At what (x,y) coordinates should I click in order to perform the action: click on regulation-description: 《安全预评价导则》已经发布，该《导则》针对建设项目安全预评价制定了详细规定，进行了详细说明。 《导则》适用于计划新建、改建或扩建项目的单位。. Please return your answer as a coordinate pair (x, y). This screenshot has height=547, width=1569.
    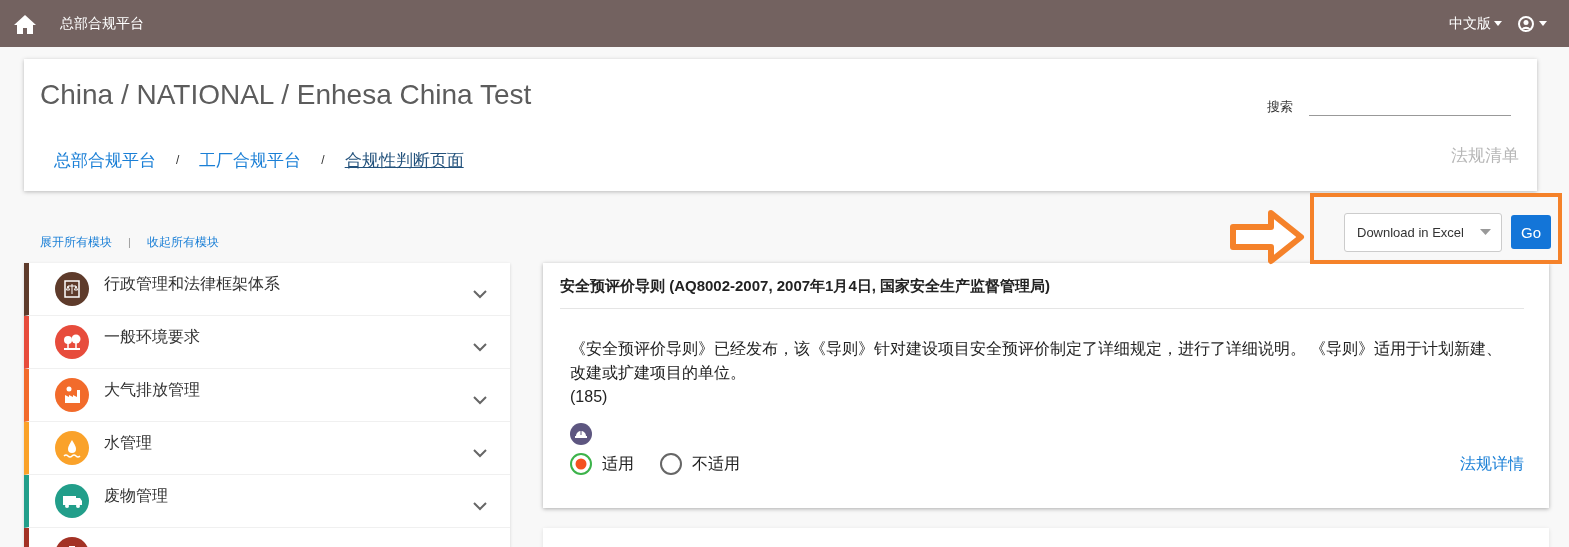
    Looking at the image, I should click on (1037, 361).